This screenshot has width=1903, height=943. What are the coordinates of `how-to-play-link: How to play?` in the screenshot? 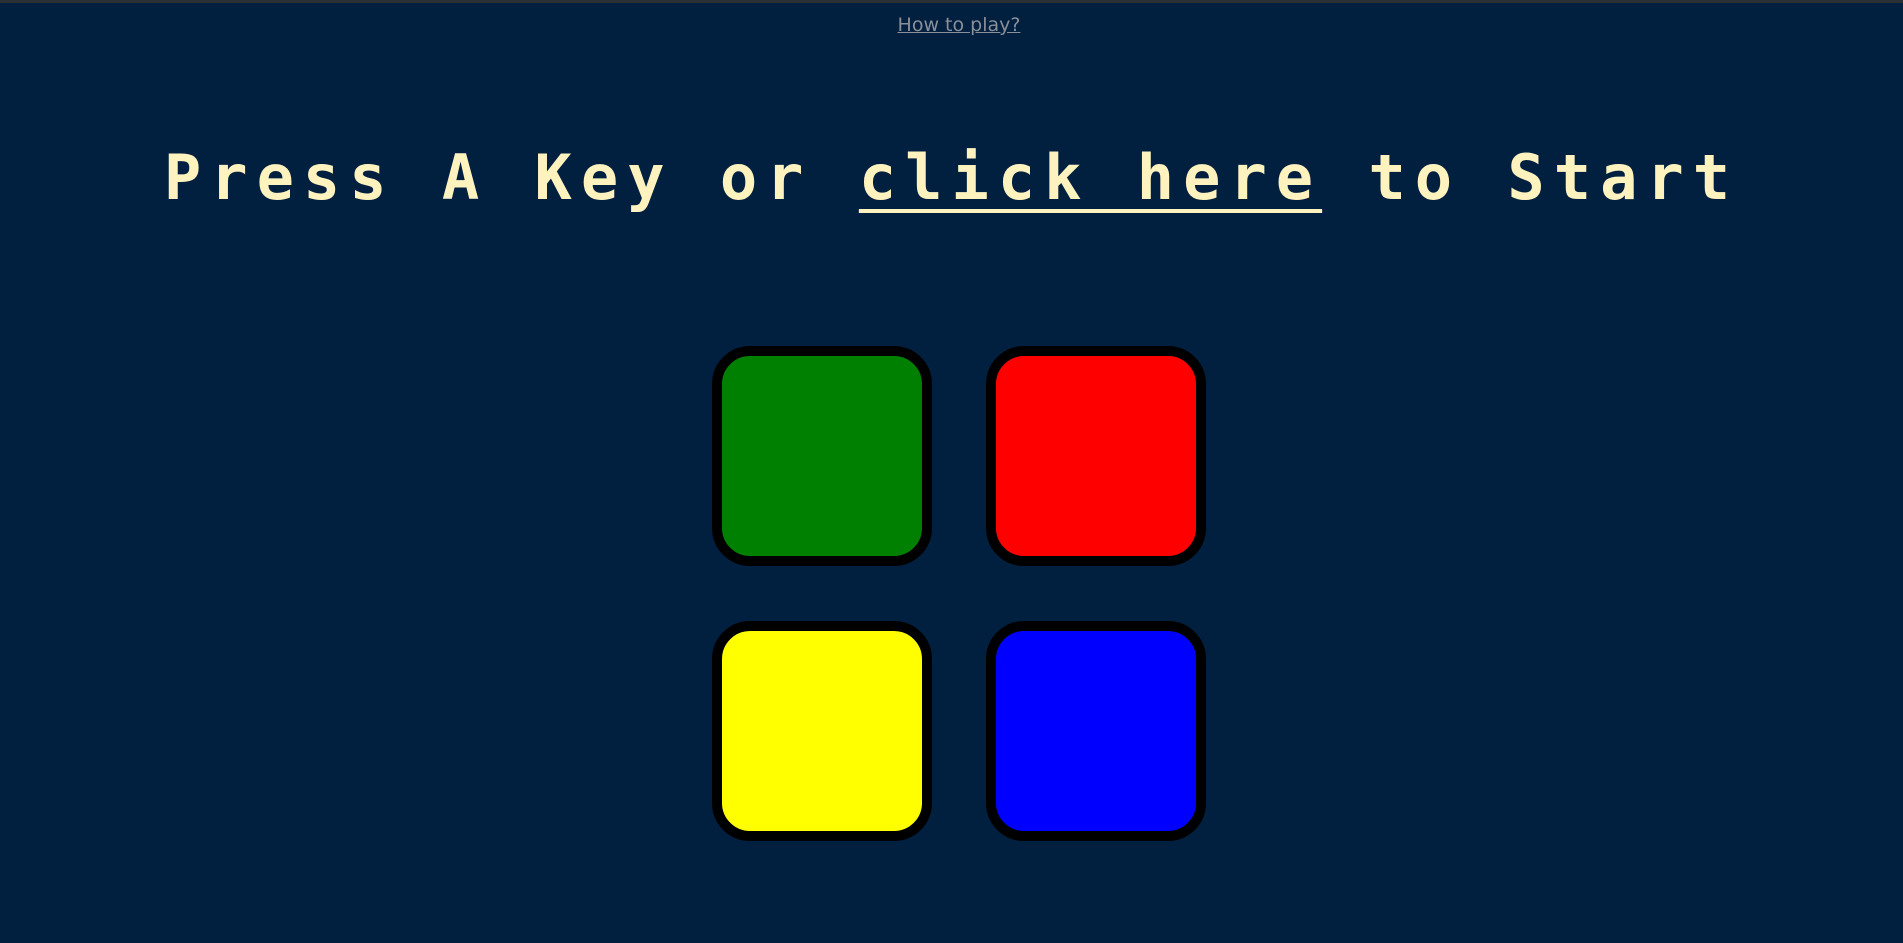 It's located at (951, 25).